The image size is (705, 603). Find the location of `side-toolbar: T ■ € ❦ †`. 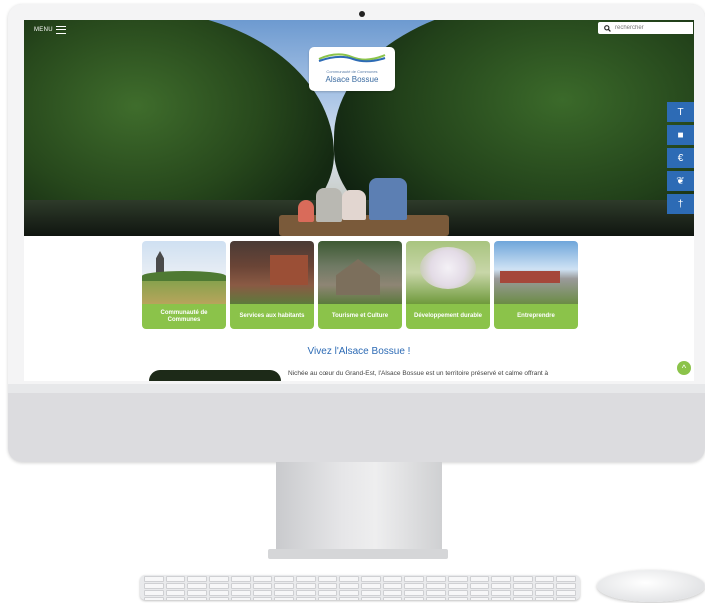

side-toolbar: T ■ € ❦ † is located at coordinates (680, 159).